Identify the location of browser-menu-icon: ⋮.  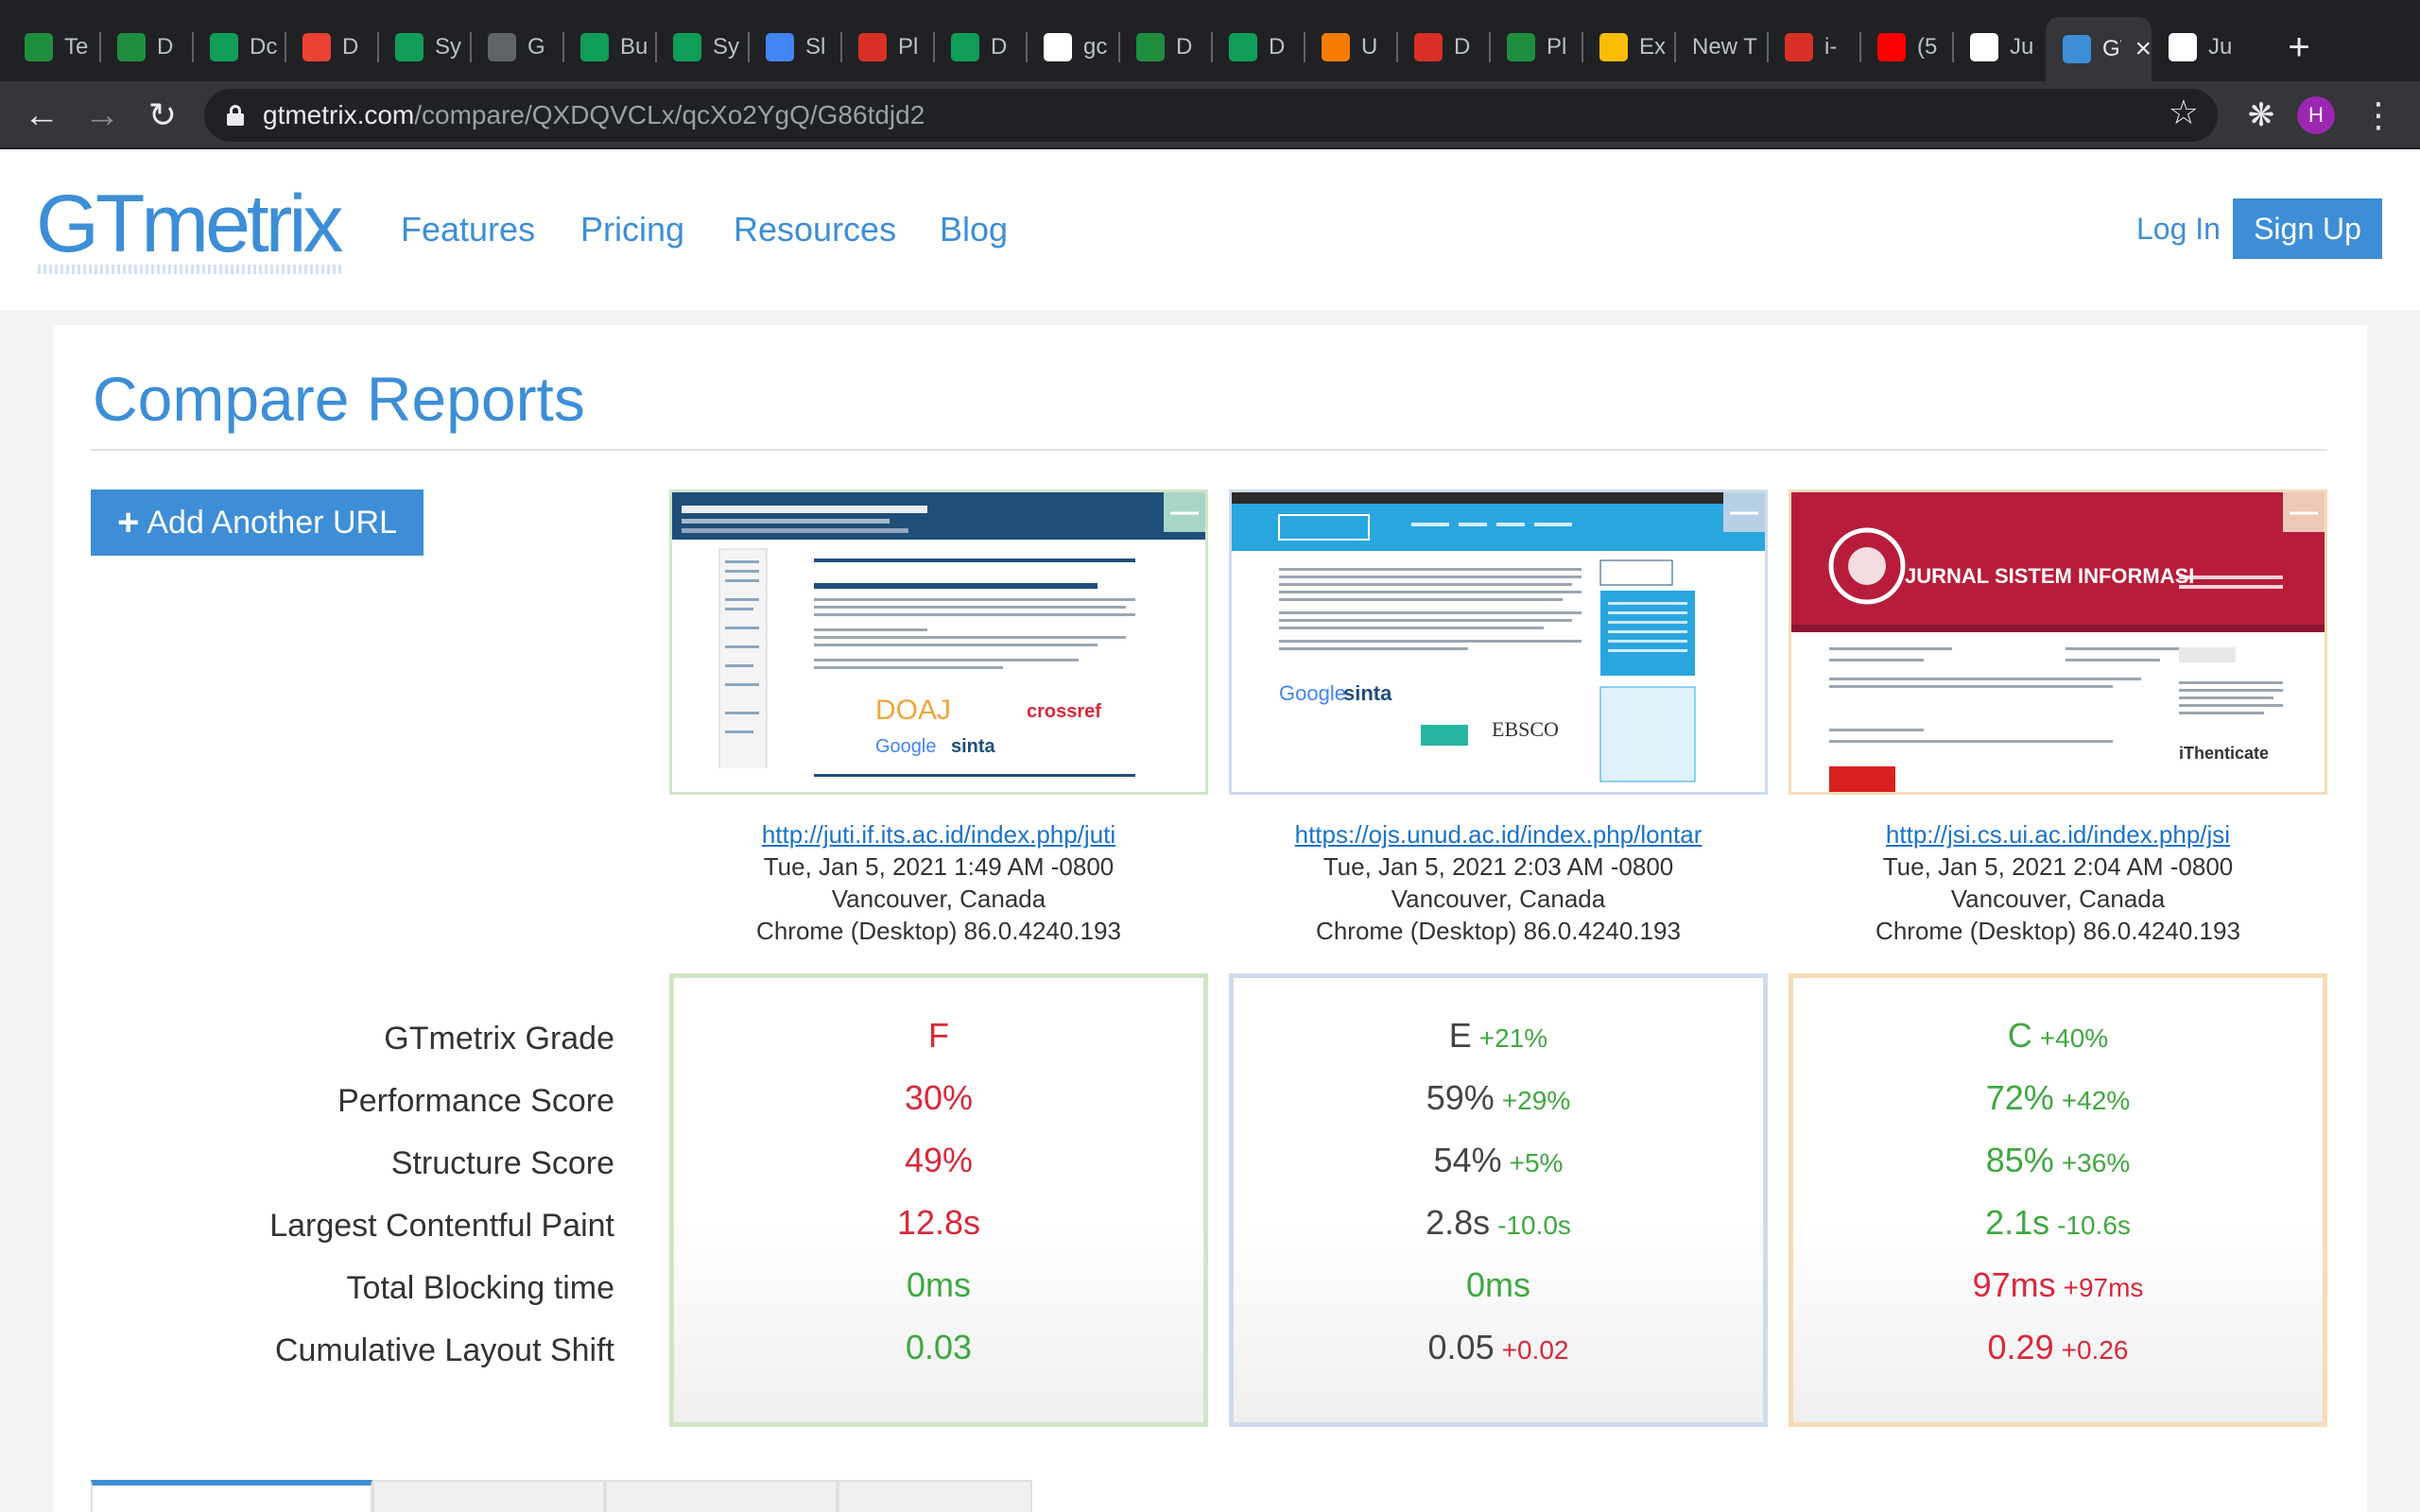
(2378, 115).